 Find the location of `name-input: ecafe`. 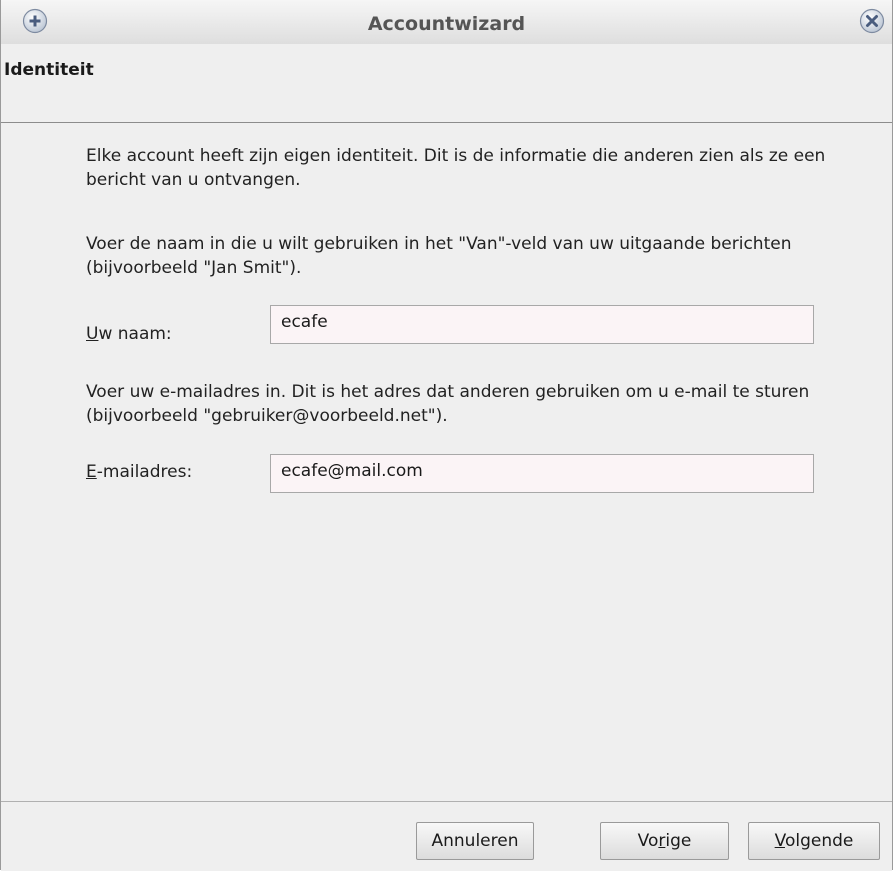

name-input: ecafe is located at coordinates (542, 324).